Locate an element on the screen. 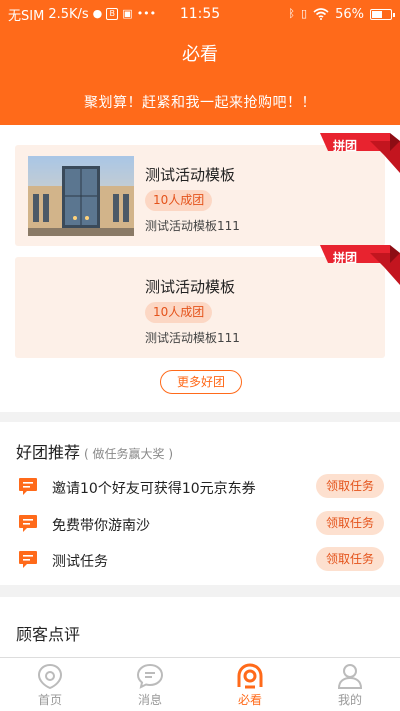 This screenshot has height=711, width=400. battery-percent: 56% is located at coordinates (349, 14).